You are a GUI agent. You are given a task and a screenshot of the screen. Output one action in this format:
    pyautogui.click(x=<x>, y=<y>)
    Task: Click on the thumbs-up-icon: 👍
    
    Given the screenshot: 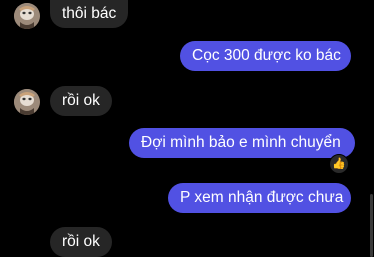 What is the action you would take?
    pyautogui.click(x=339, y=164)
    